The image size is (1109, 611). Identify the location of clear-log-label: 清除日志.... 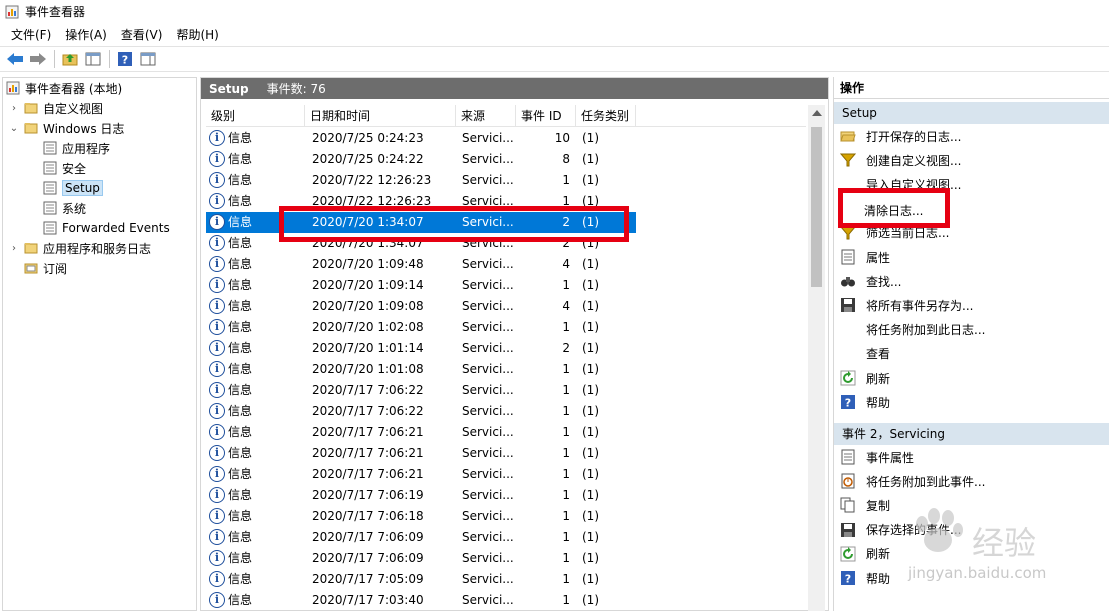
(893, 210).